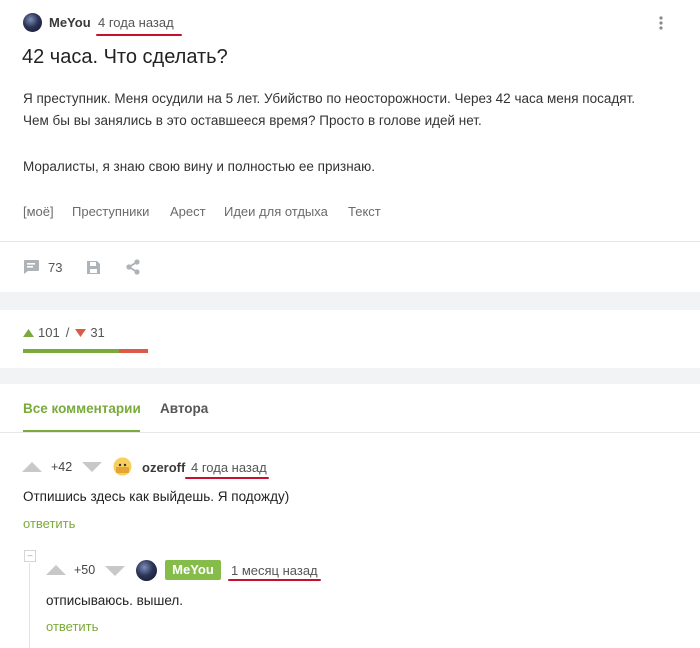  Describe the element at coordinates (29, 605) in the screenshot. I see `thread-line` at that location.